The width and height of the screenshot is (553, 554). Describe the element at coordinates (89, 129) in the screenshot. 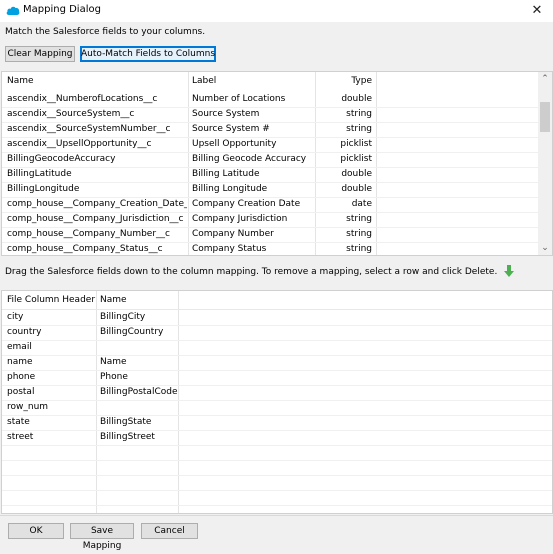

I see `cell-name: ascendix__SourceSystemNumber__c` at that location.